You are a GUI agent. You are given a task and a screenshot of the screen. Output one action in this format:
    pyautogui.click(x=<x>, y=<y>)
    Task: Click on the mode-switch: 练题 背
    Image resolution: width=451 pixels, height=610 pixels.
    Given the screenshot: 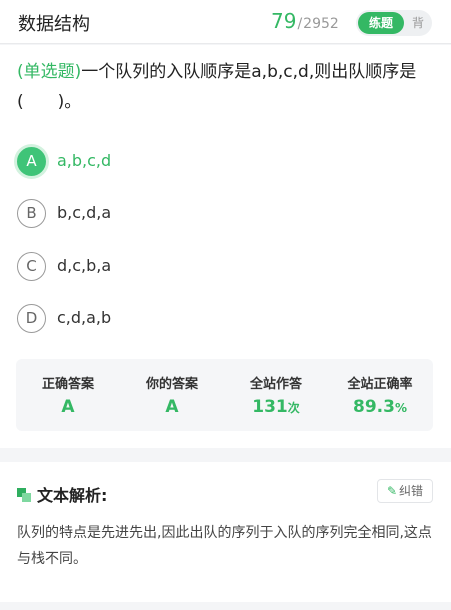 What is the action you would take?
    pyautogui.click(x=394, y=23)
    